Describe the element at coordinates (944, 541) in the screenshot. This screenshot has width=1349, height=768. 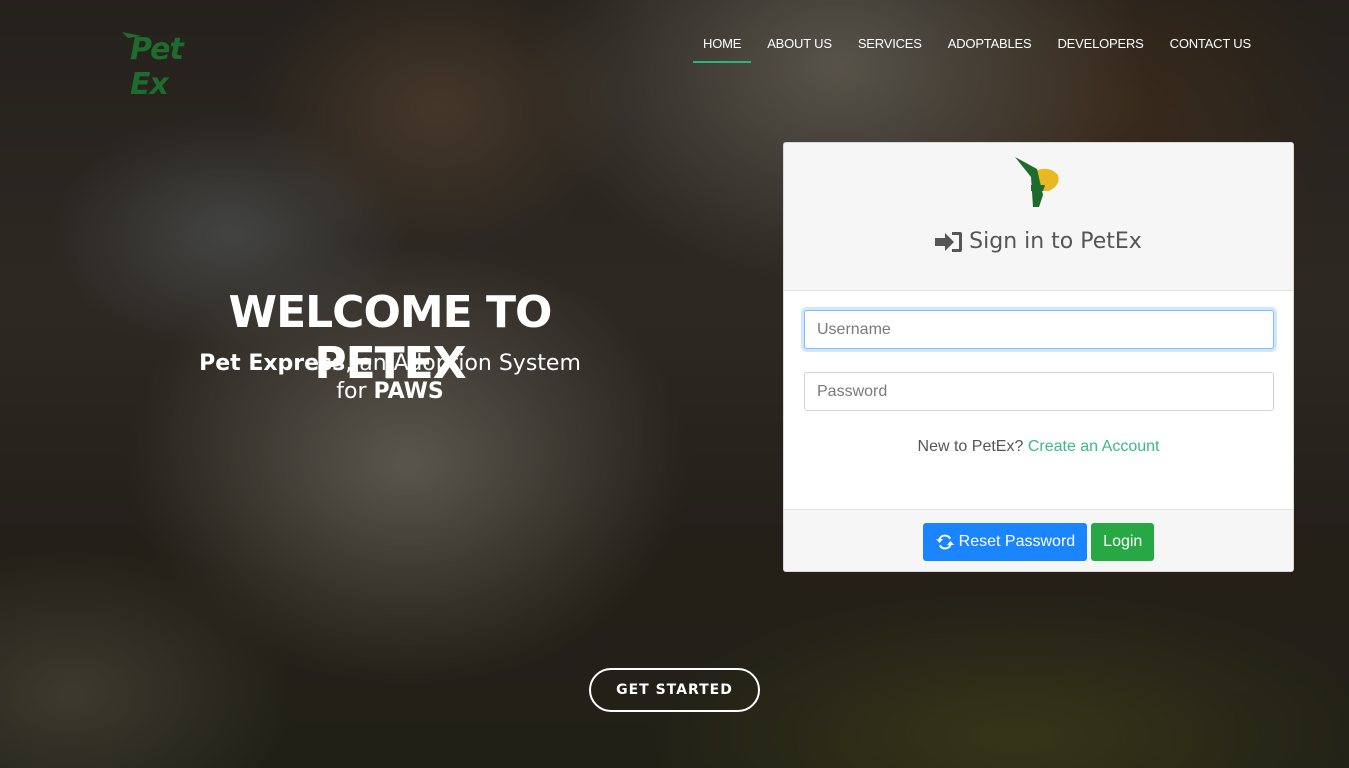
I see `refresh-icon` at that location.